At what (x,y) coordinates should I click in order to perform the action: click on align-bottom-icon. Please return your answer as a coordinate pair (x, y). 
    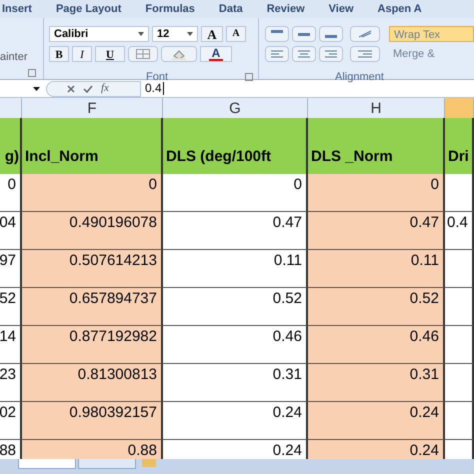
    Looking at the image, I should click on (331, 34).